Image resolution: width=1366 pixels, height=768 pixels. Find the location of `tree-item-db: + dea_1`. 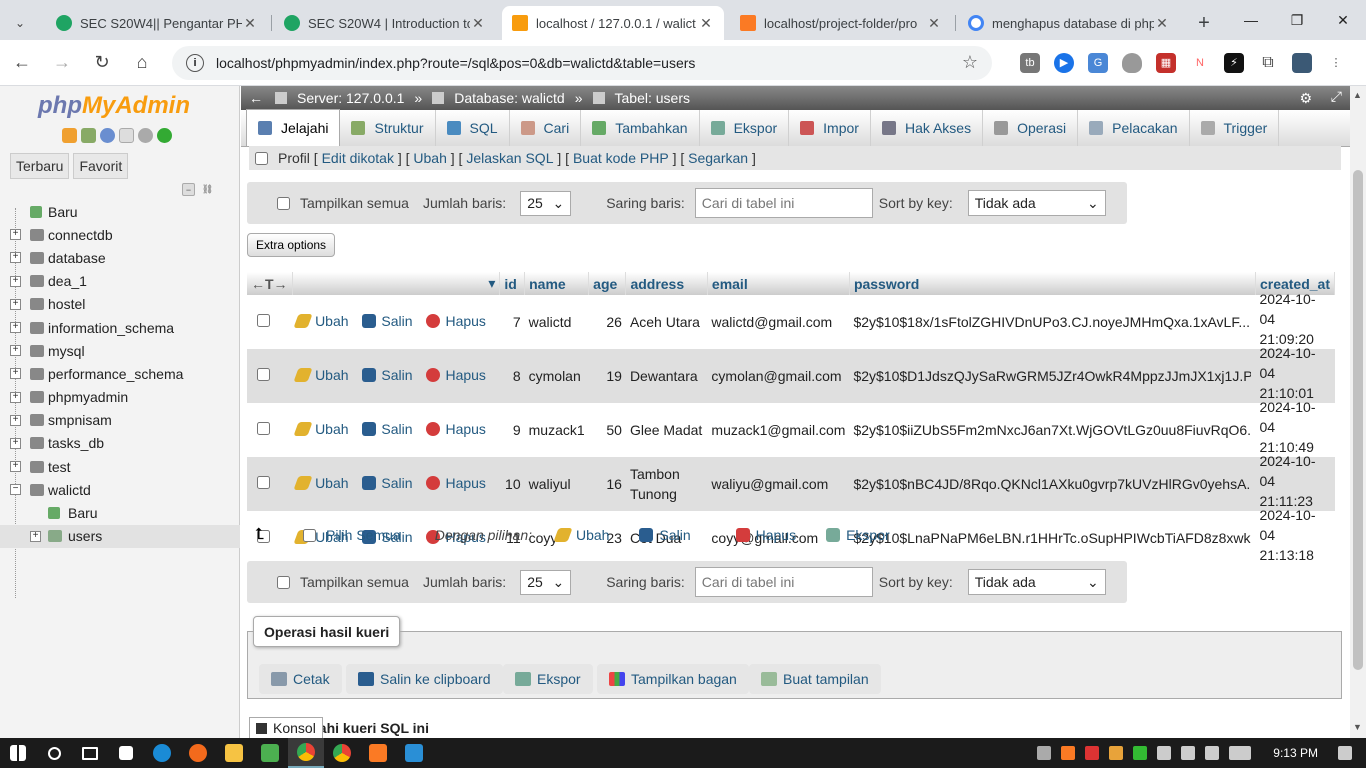

tree-item-db: + dea_1 is located at coordinates (120, 281).